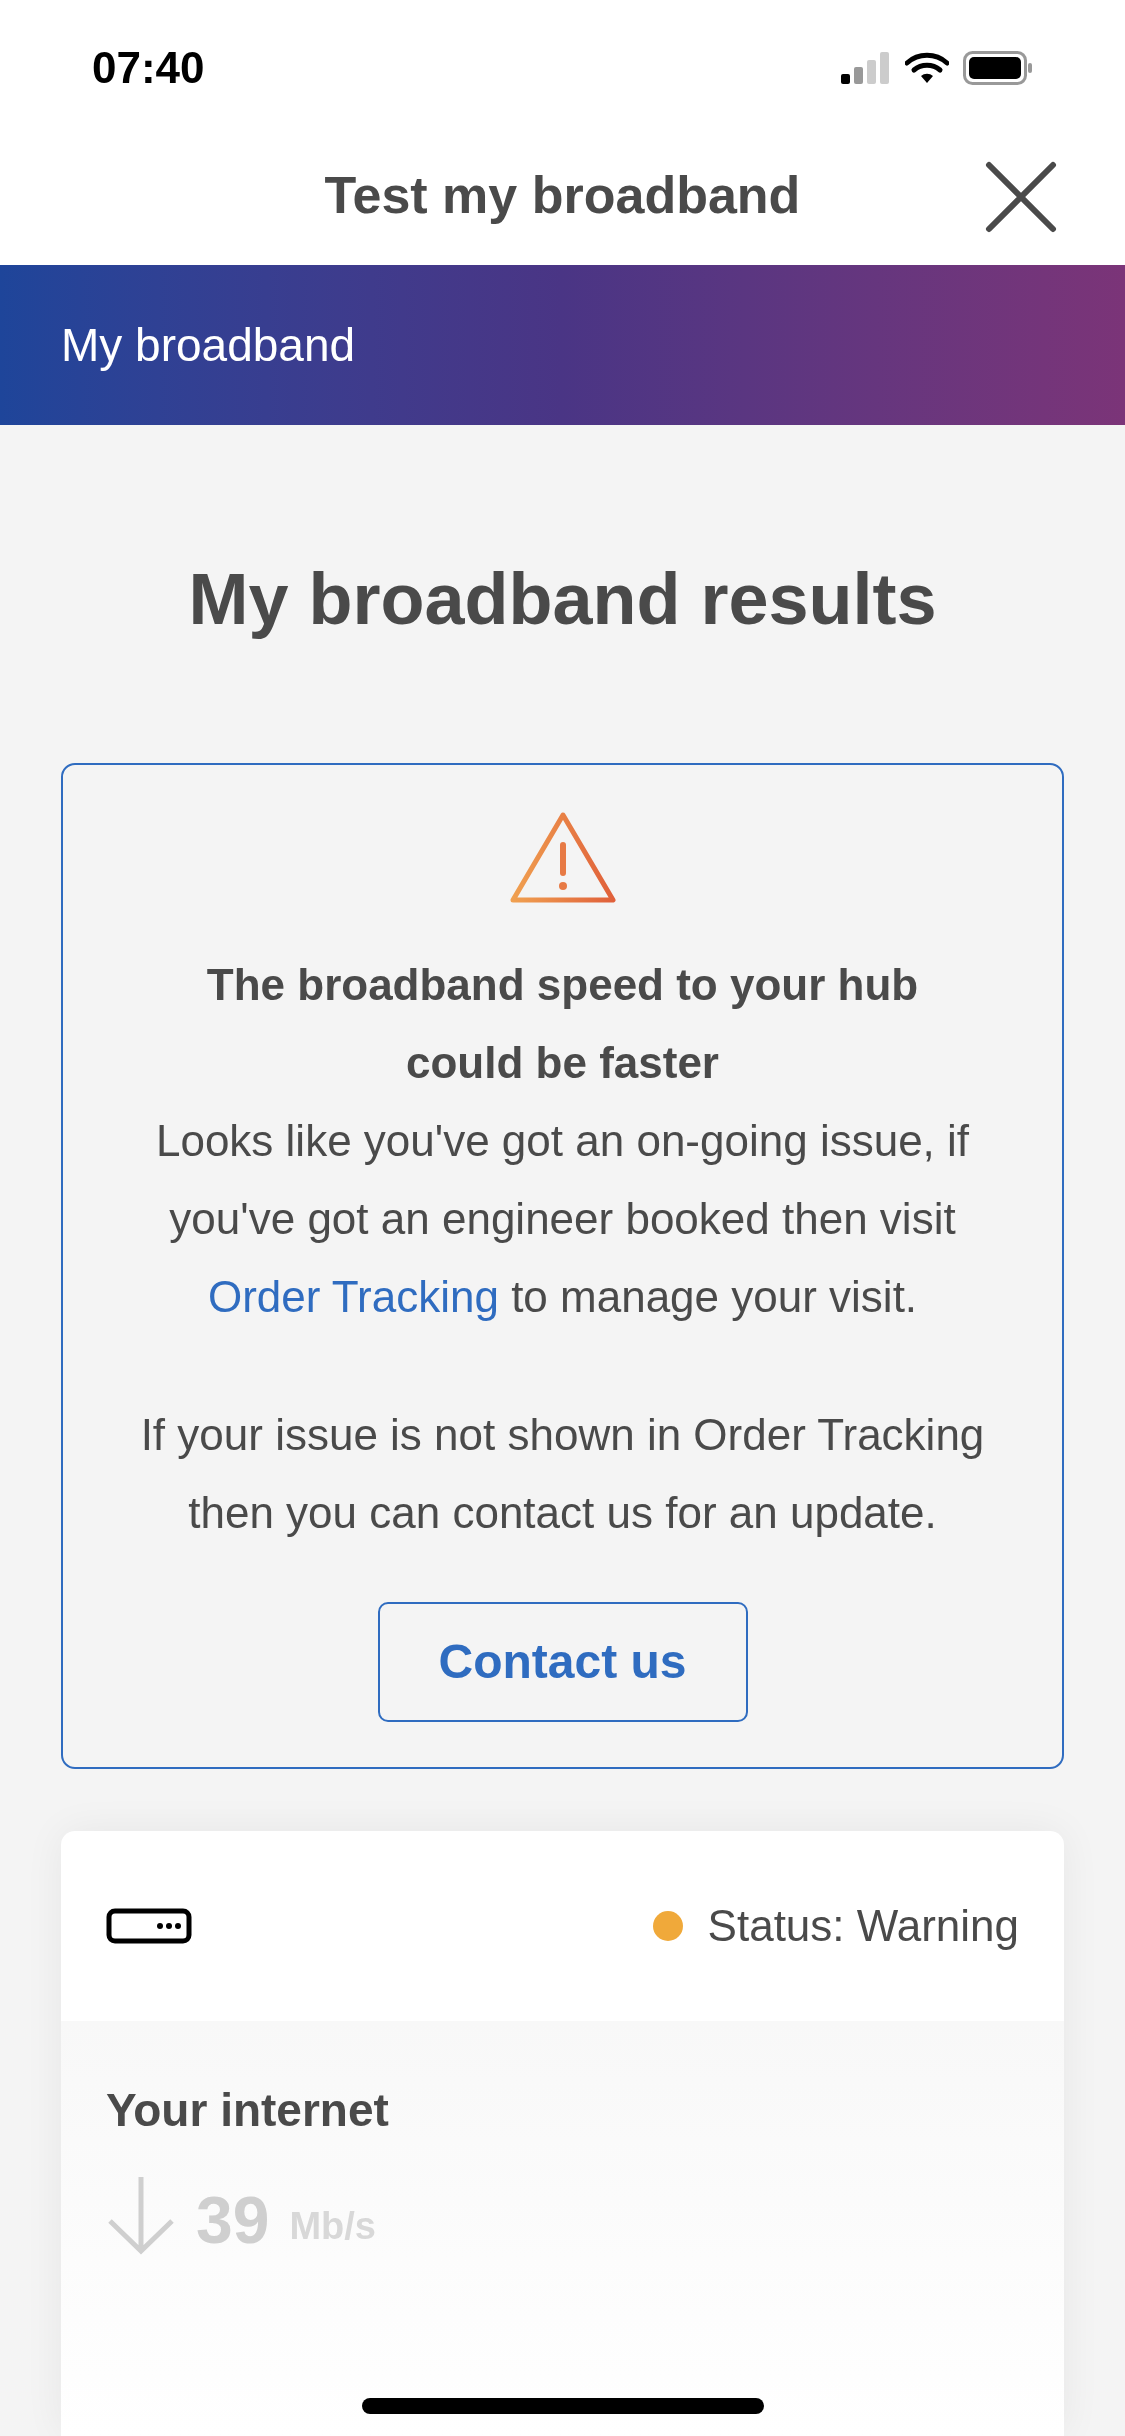 The image size is (1125, 2436). I want to click on status-time: 07:40, so click(148, 67).